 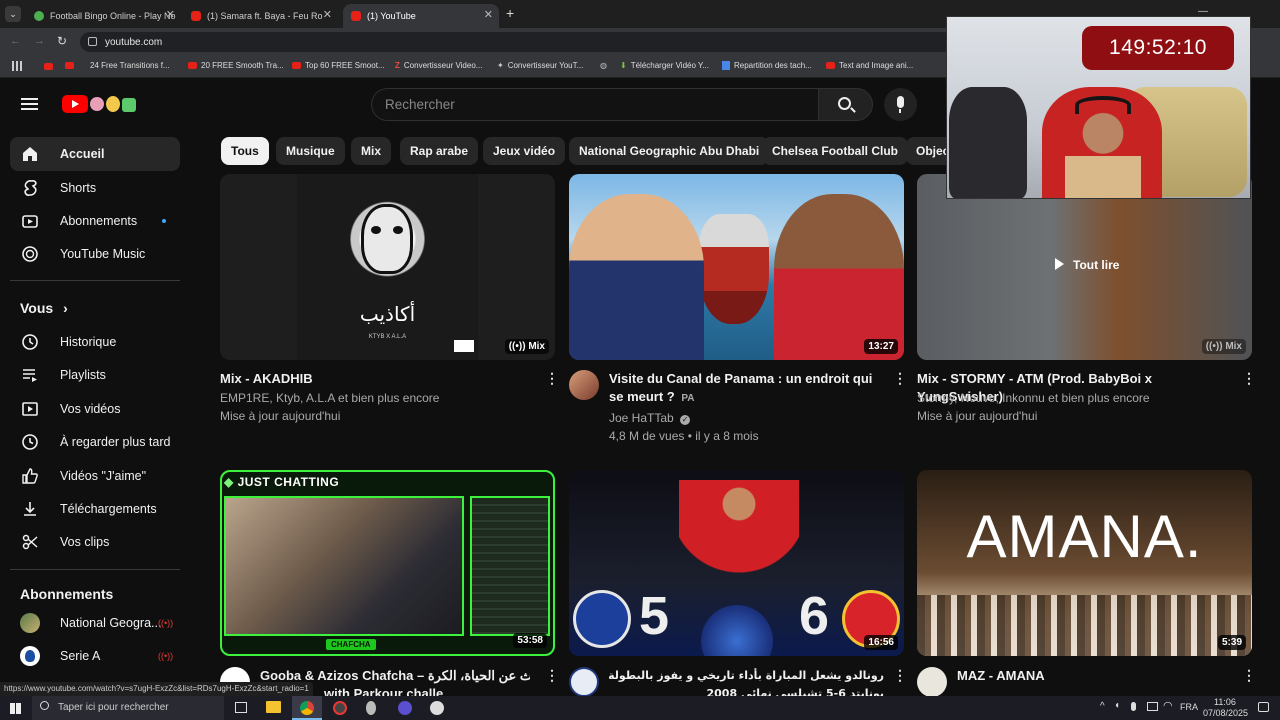 What do you see at coordinates (103, 16) in the screenshot?
I see `browser-tab: Football Bingo Online - Play No ✕` at bounding box center [103, 16].